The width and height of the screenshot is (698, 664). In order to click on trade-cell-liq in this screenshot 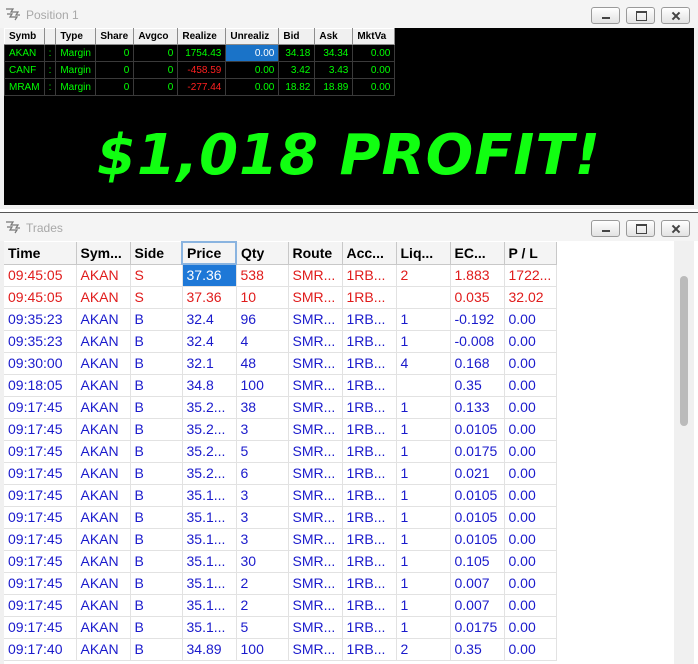, I will do `click(423, 297)`.